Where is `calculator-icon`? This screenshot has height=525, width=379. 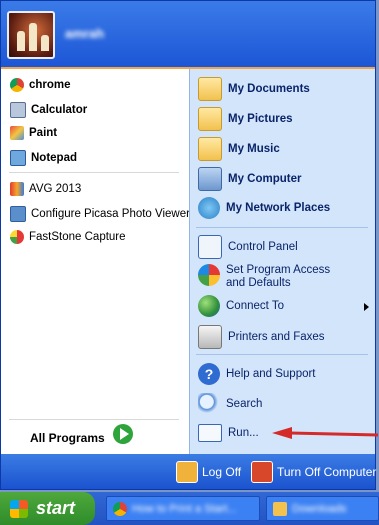 calculator-icon is located at coordinates (18, 110).